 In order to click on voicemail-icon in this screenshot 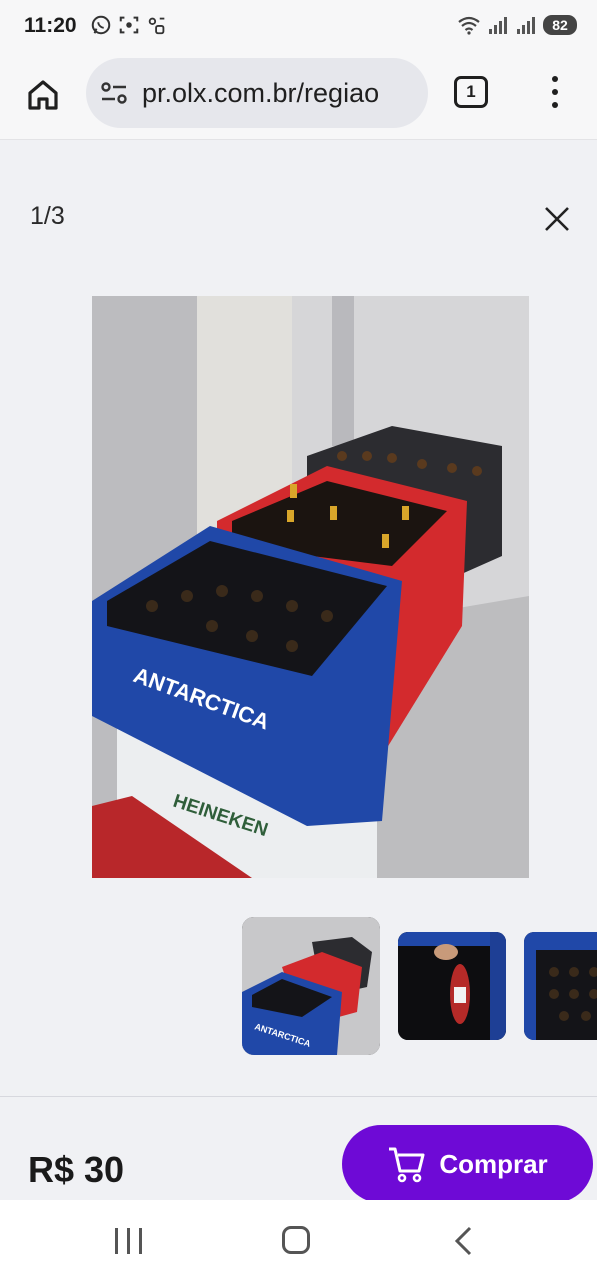, I will do `click(156, 26)`.